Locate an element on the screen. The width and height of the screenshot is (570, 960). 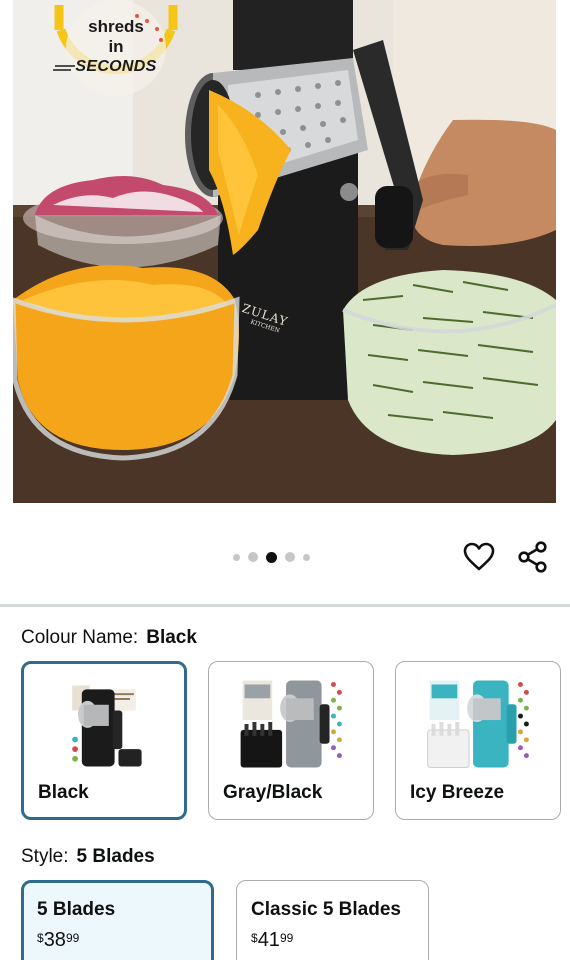
promo-badge: shreds in SECONDS is located at coordinates (116, 53).